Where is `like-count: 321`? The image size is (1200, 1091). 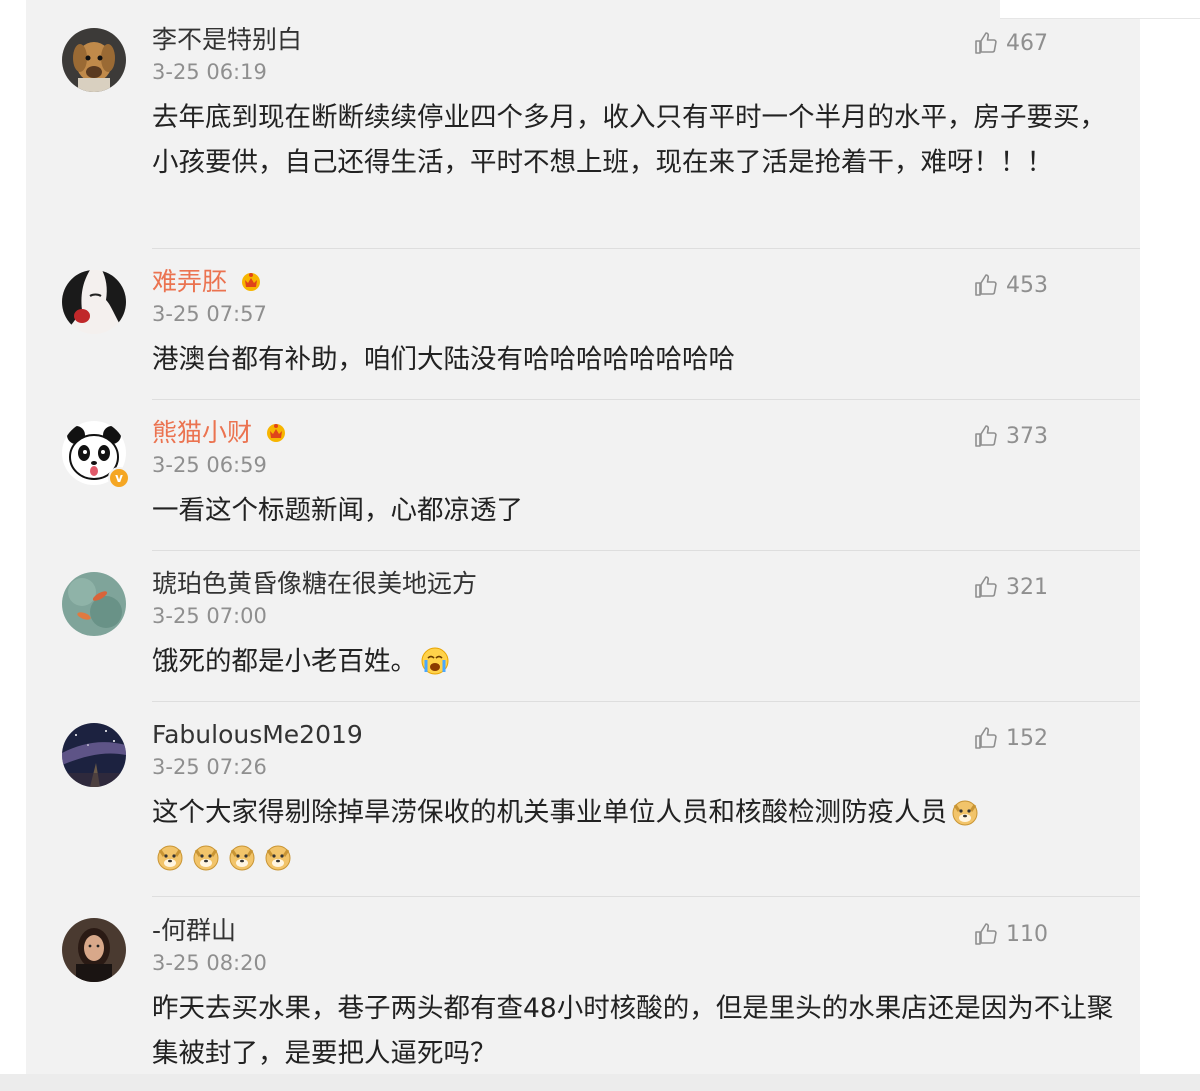 like-count: 321 is located at coordinates (1027, 587).